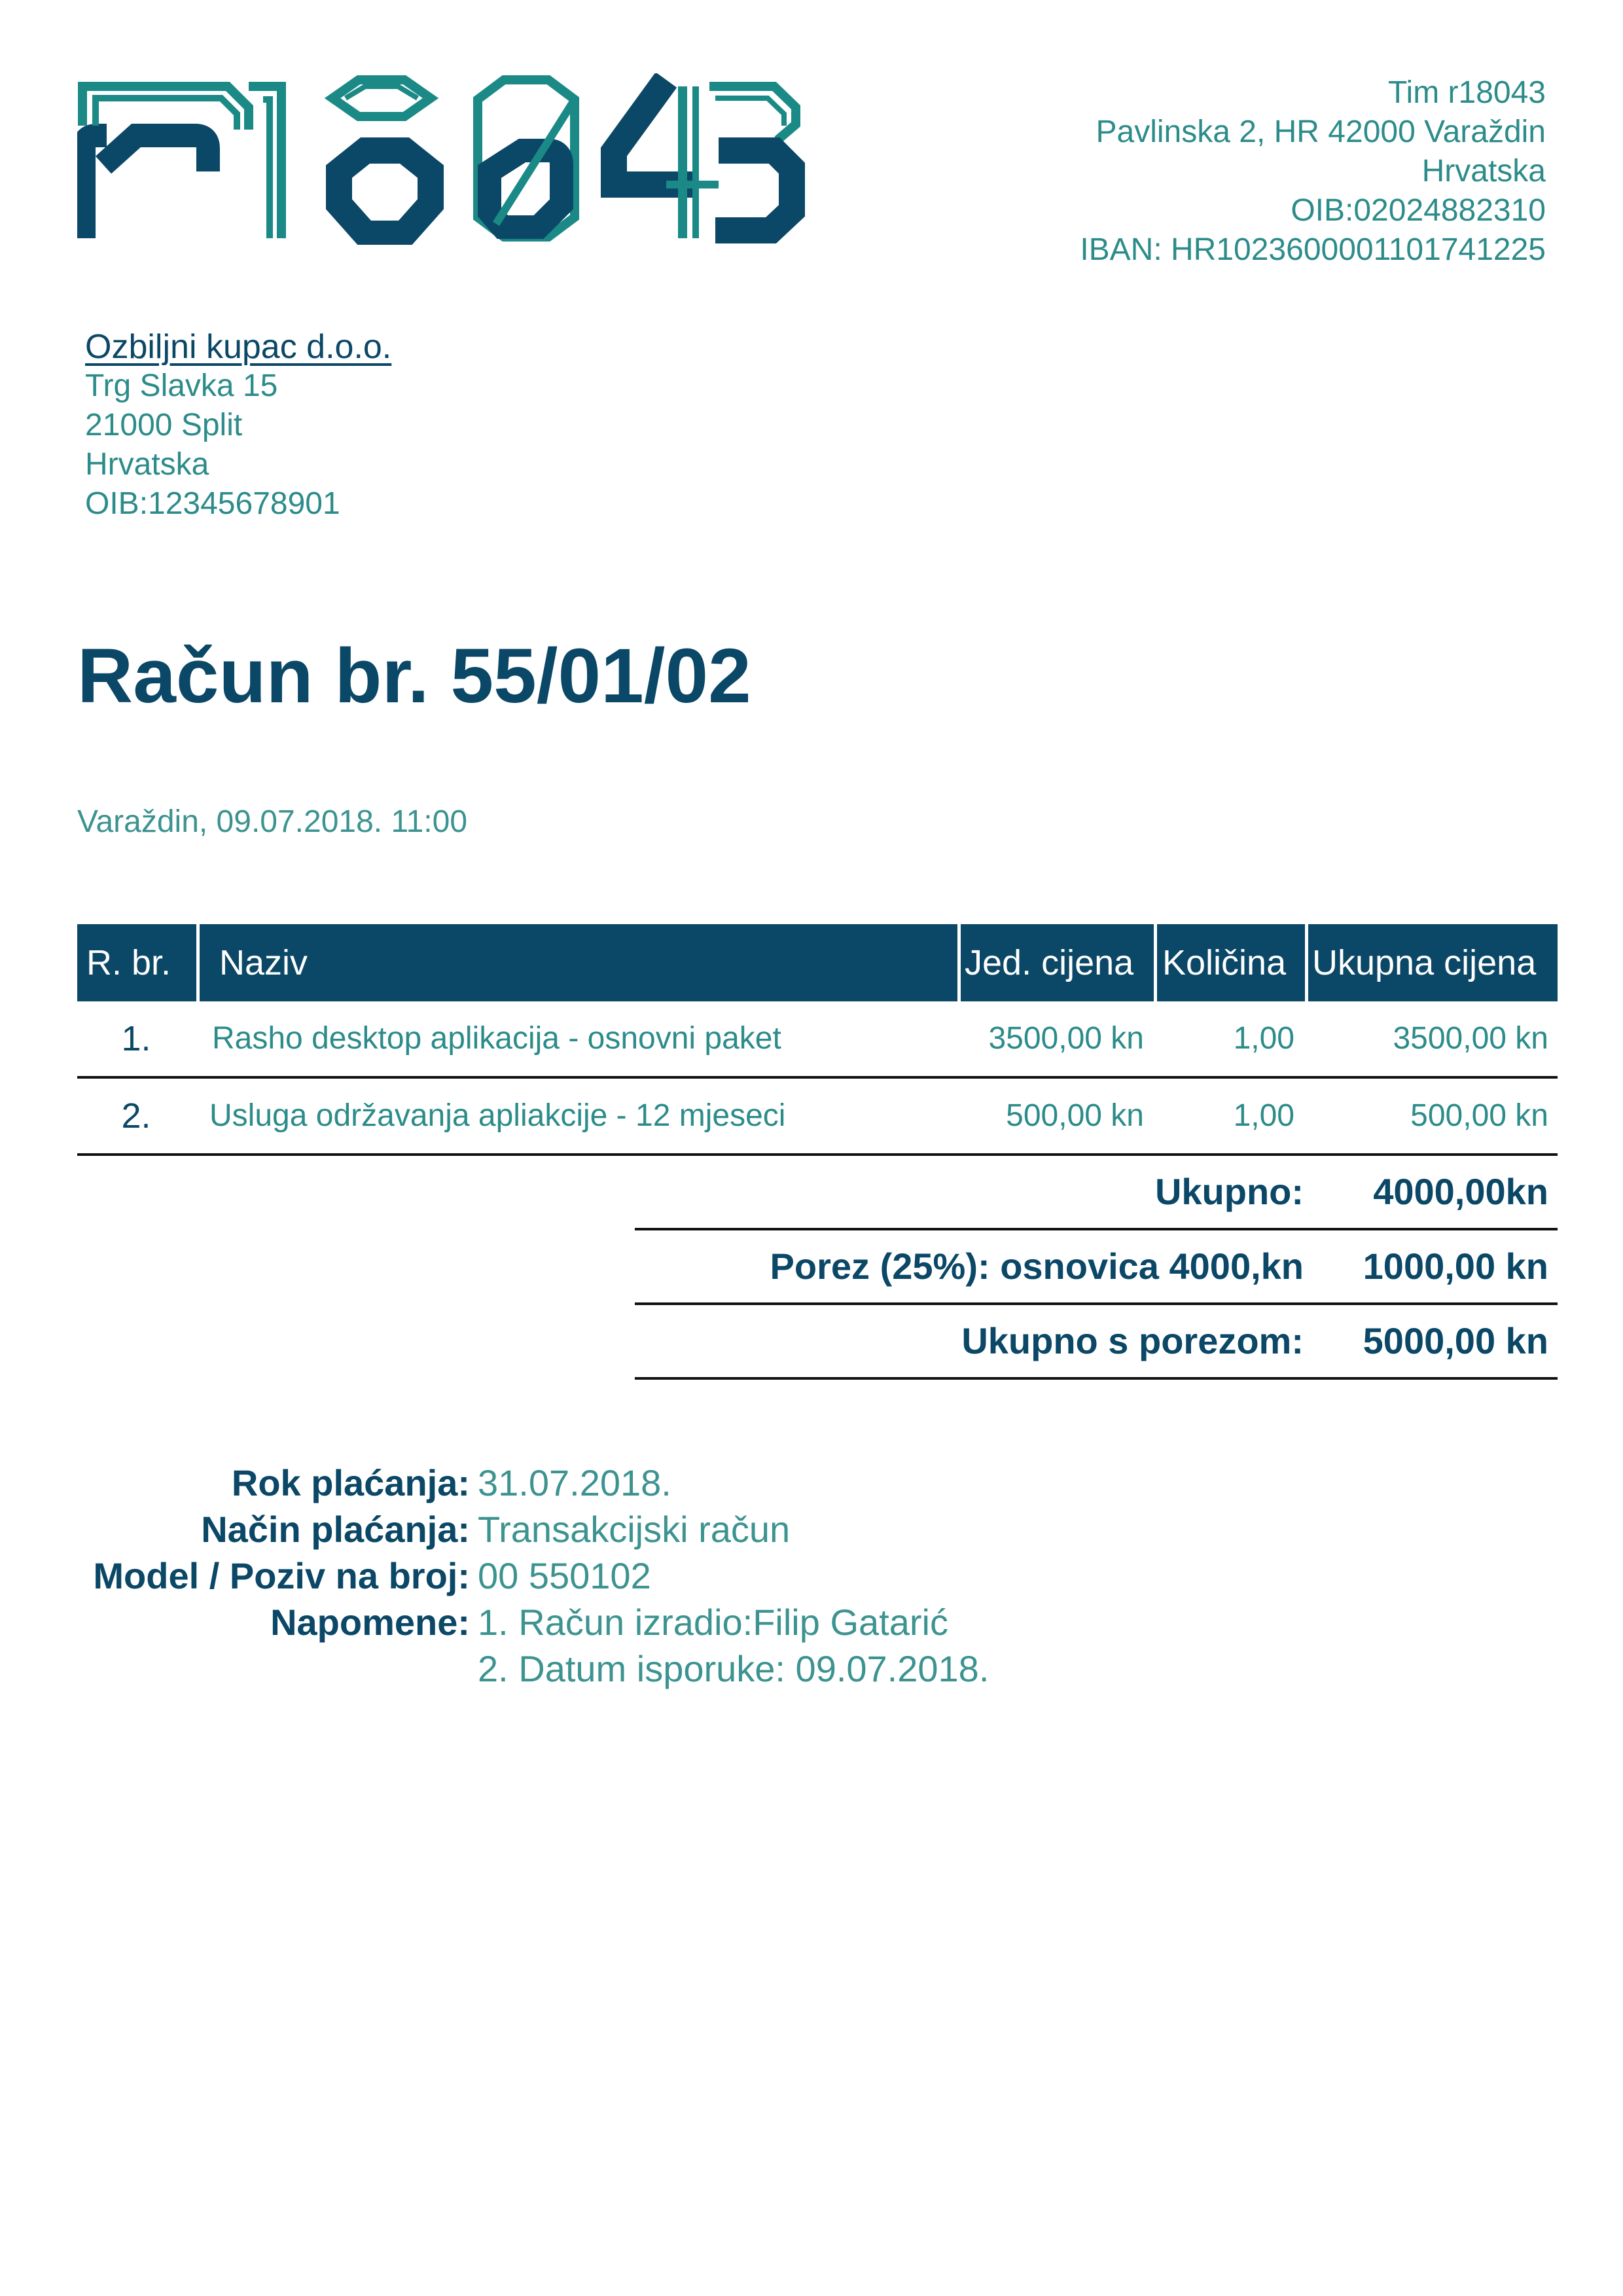 Image resolution: width=1623 pixels, height=2296 pixels. I want to click on buyer-name: Ozbiljni kupac d.o.o., so click(238, 347).